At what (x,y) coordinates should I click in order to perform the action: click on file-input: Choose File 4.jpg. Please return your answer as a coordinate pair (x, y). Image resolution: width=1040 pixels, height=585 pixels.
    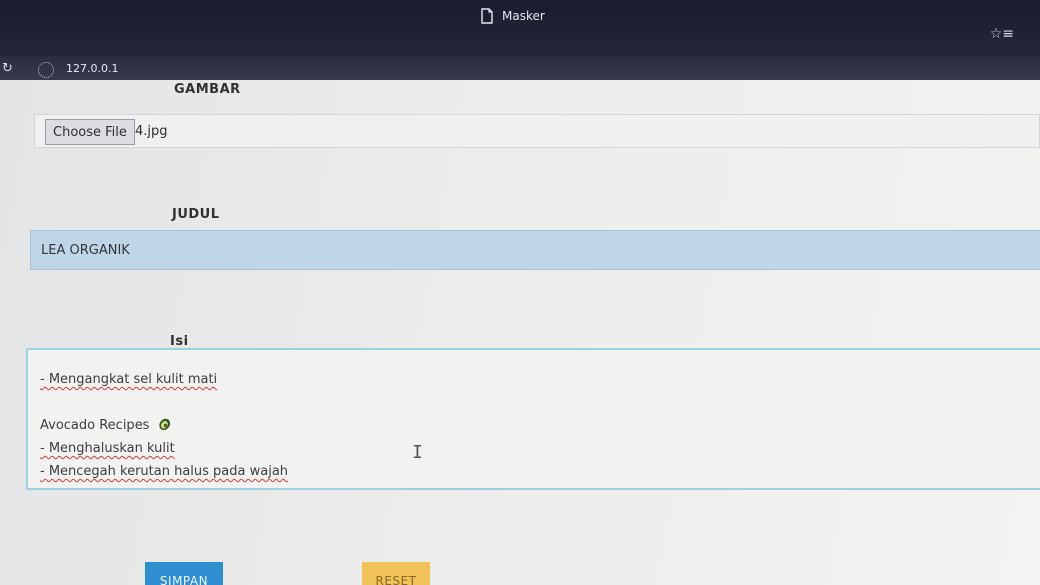
    Looking at the image, I should click on (537, 131).